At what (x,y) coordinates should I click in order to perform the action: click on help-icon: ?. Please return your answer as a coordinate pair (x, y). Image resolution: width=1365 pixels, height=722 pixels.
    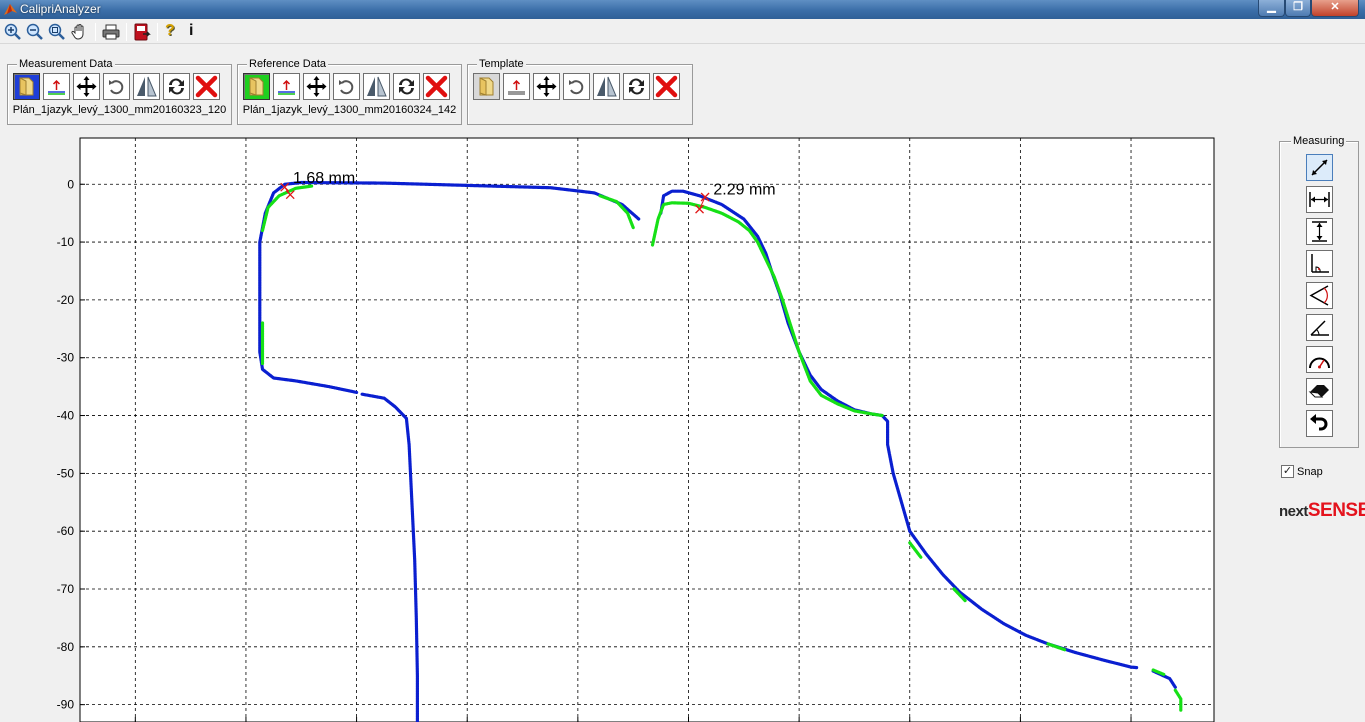
    Looking at the image, I should click on (175, 32).